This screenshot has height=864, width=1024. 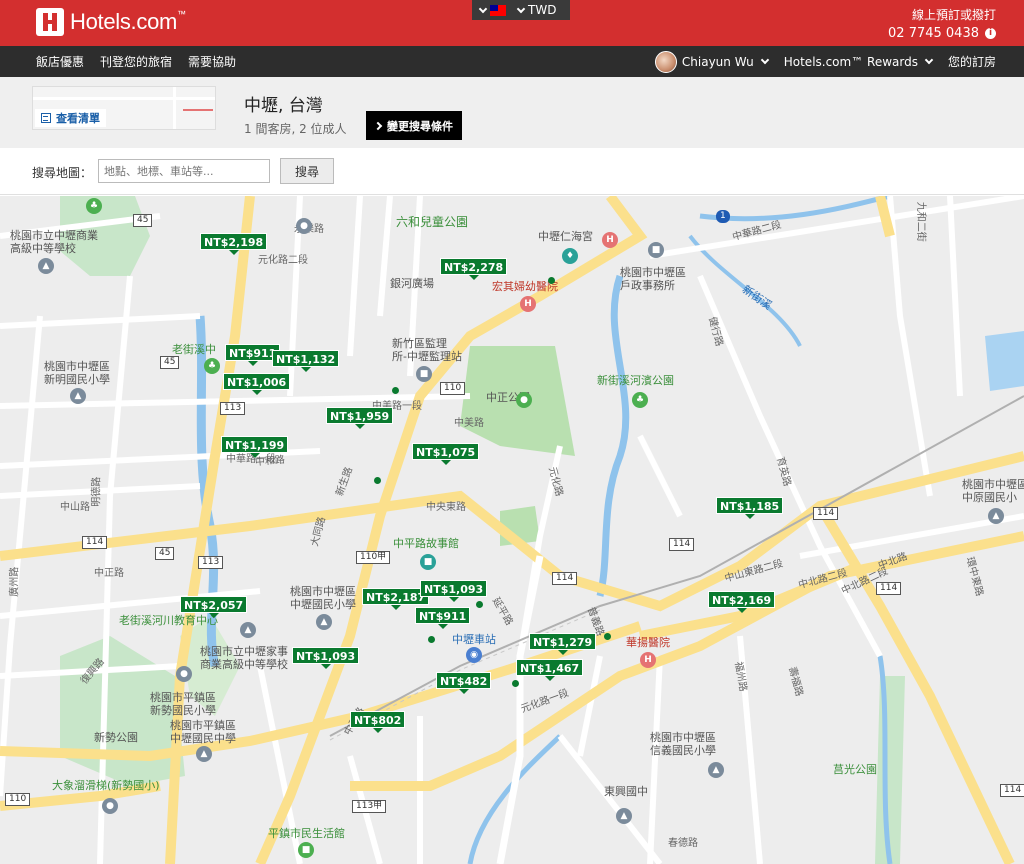 I want to click on chevron-down-icon, so click(x=764, y=59).